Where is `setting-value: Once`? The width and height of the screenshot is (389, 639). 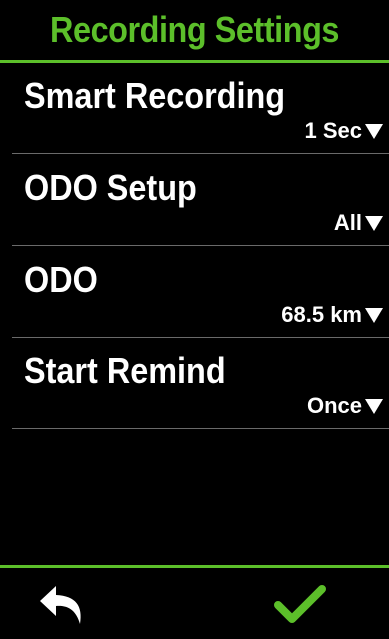
setting-value: Once is located at coordinates (334, 405).